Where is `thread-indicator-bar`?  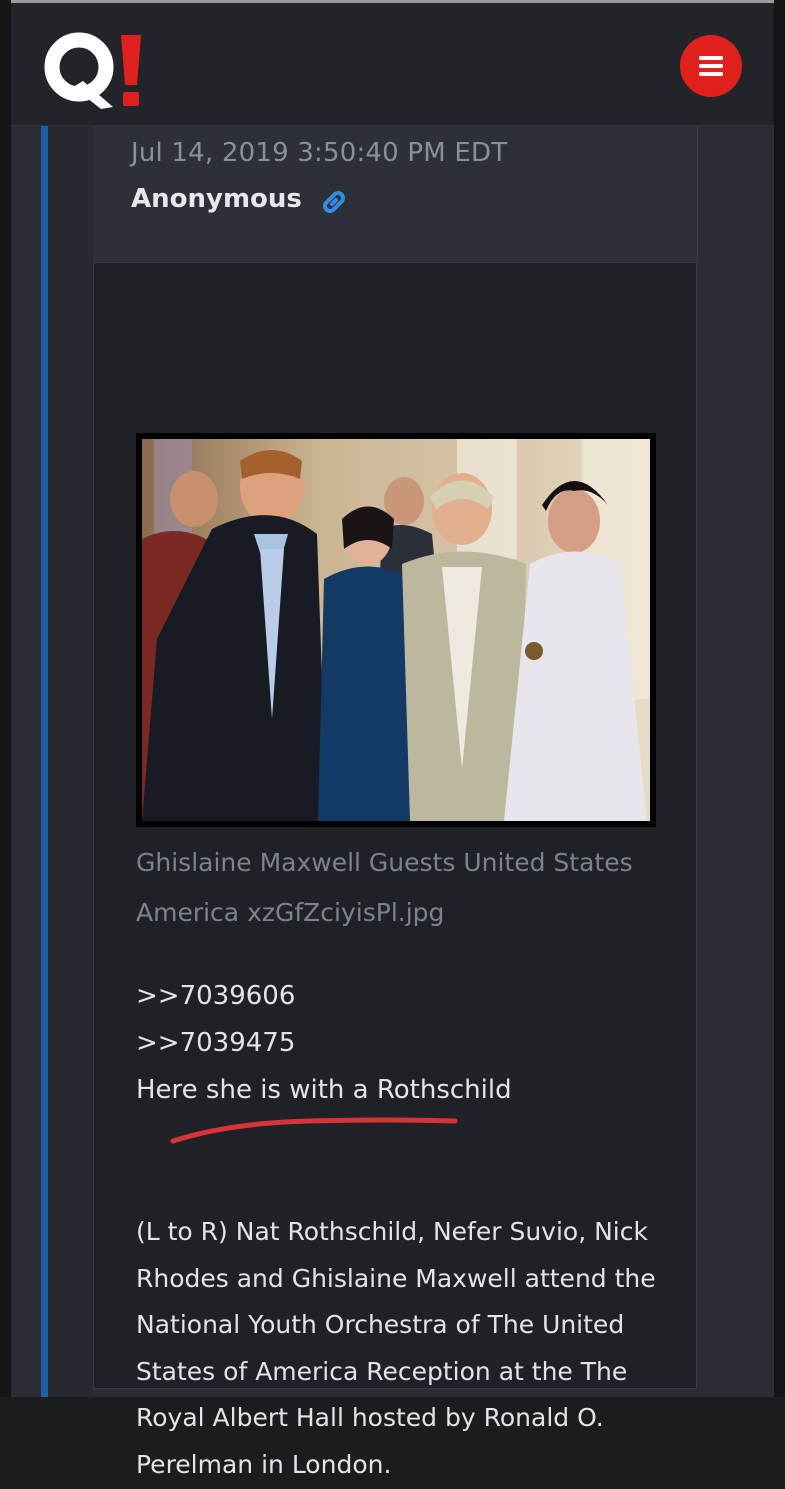
thread-indicator-bar is located at coordinates (44, 761).